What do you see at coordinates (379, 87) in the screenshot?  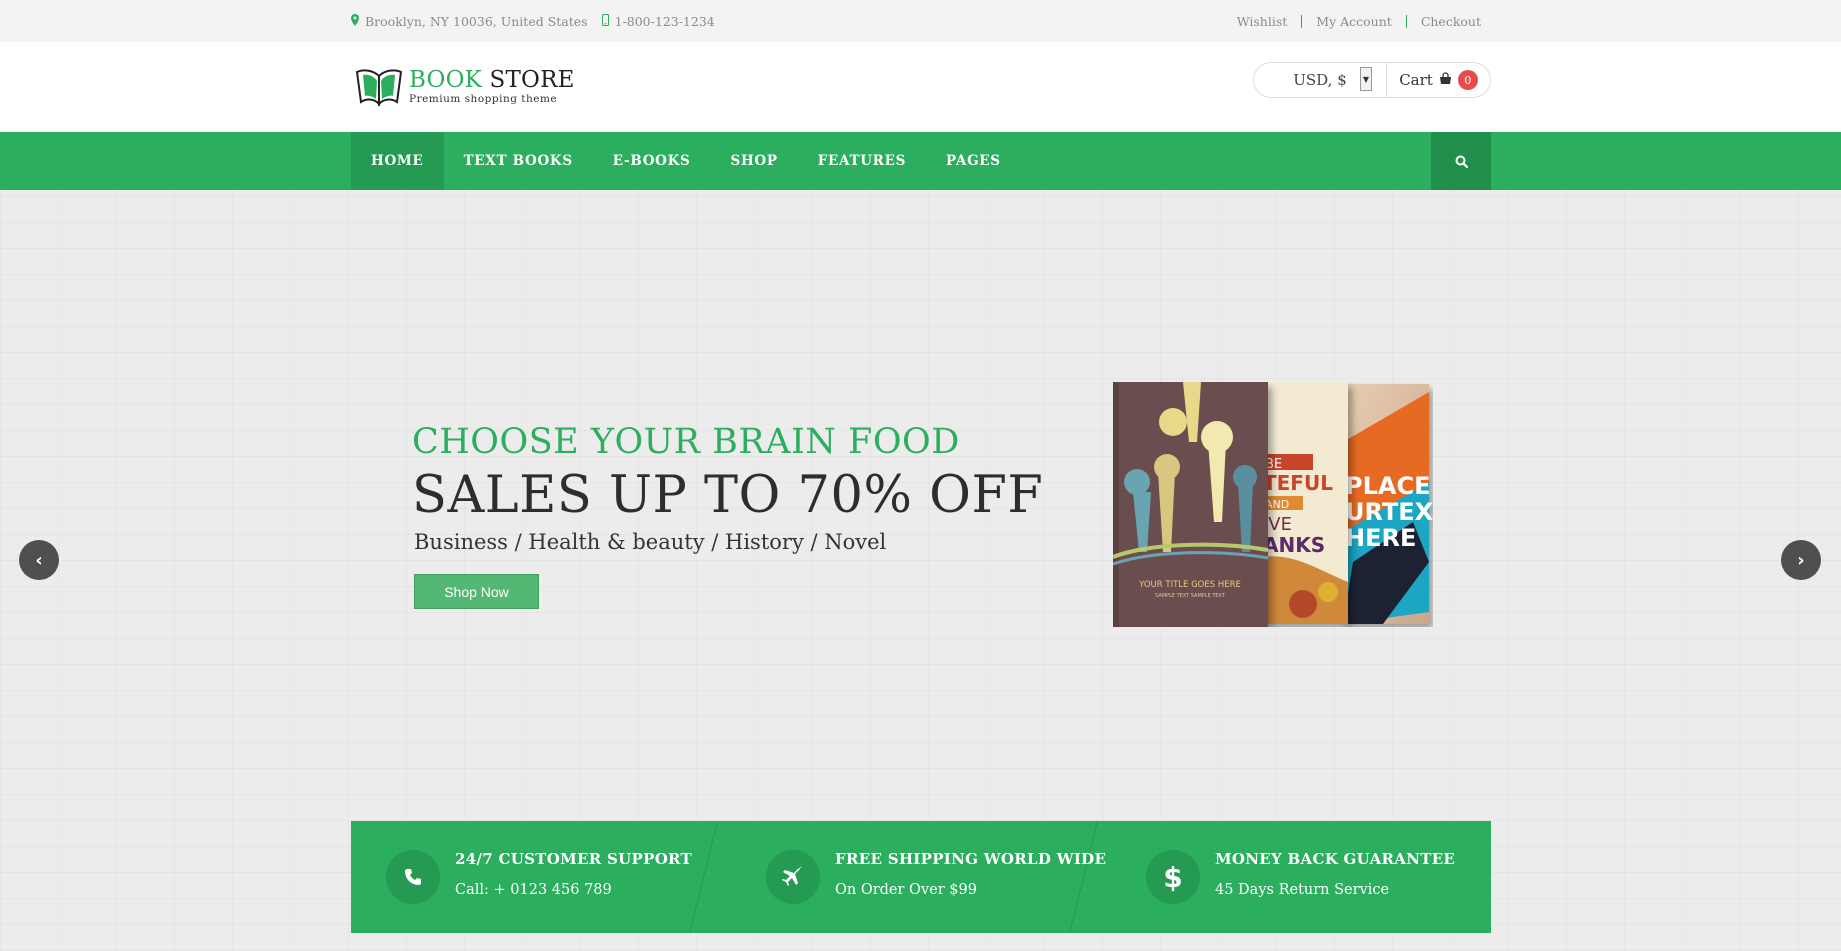 I see `open-book-icon` at bounding box center [379, 87].